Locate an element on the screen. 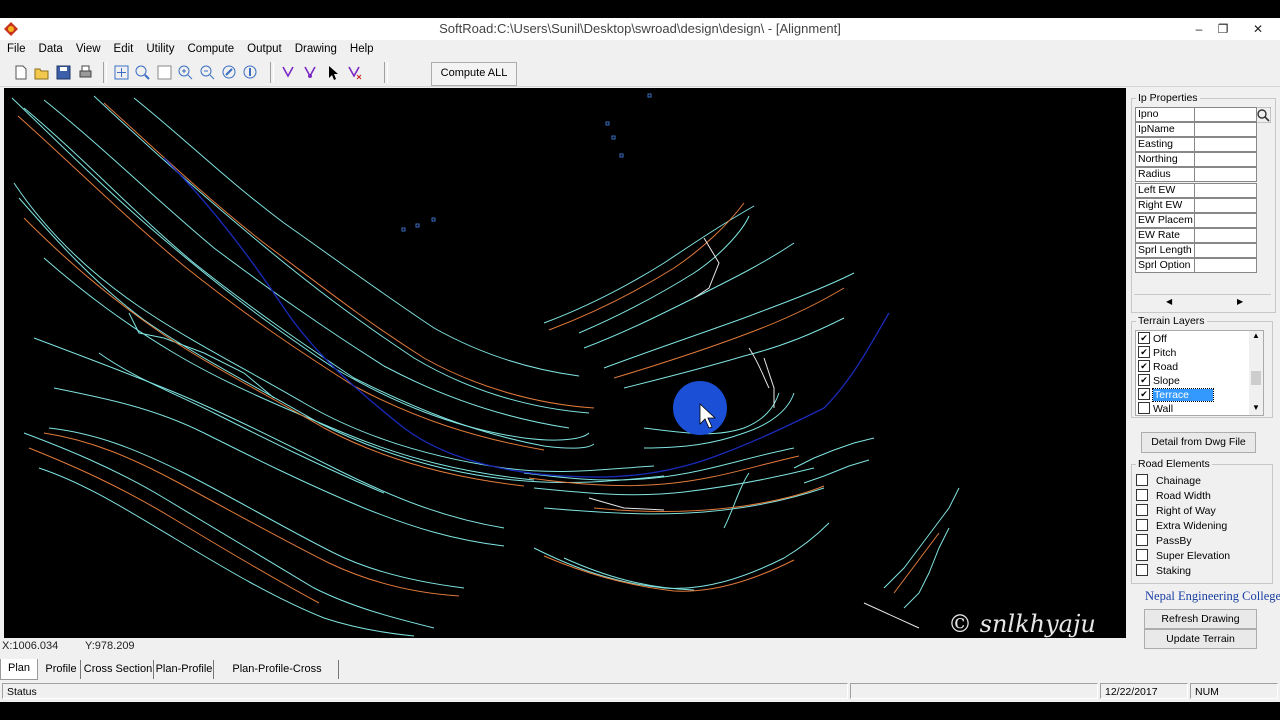 This screenshot has width=1280, height=720. ip-property-row: Left EW is located at coordinates (1196, 190).